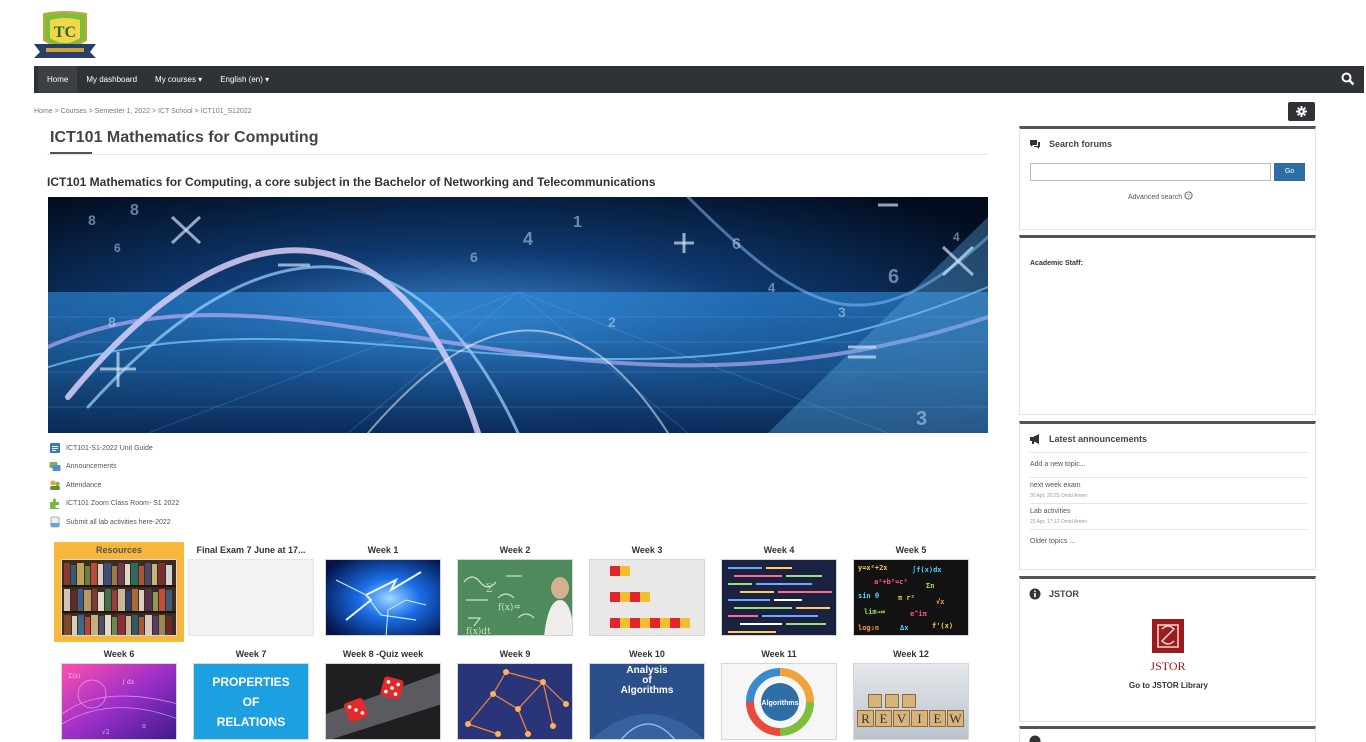 The width and height of the screenshot is (1366, 742). Describe the element at coordinates (43, 111) in the screenshot. I see `breadcrumb-home: Home` at that location.